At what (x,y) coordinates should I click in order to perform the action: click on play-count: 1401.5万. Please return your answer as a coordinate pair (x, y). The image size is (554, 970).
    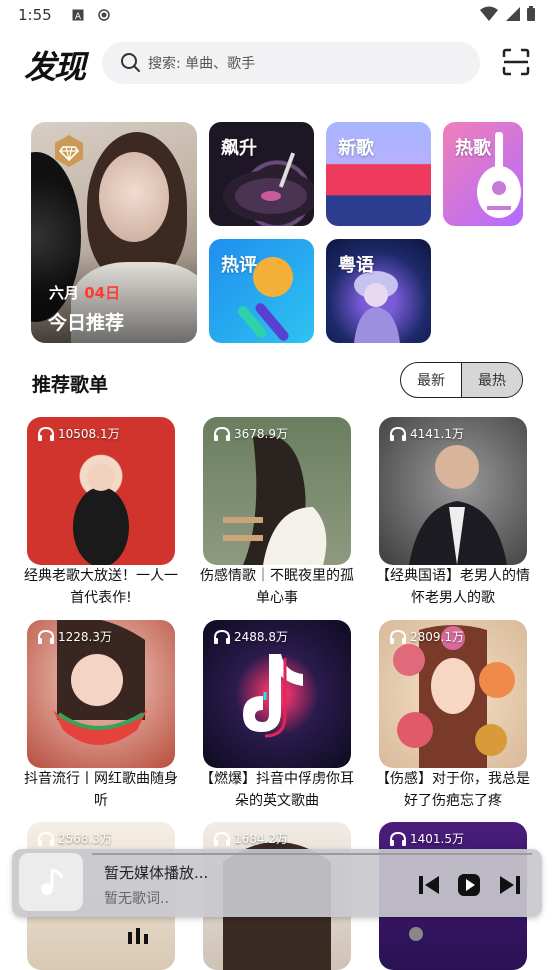
    Looking at the image, I should click on (426, 838).